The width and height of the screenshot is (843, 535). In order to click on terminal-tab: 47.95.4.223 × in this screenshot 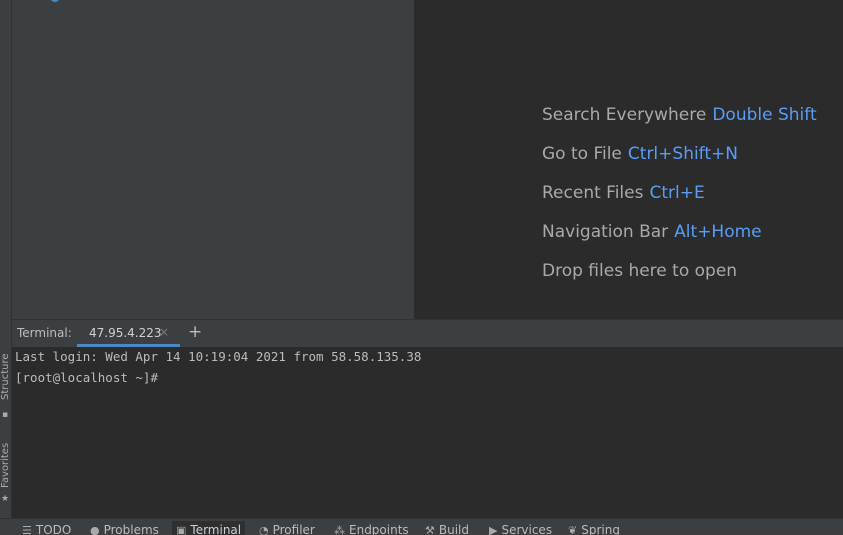, I will do `click(128, 333)`.